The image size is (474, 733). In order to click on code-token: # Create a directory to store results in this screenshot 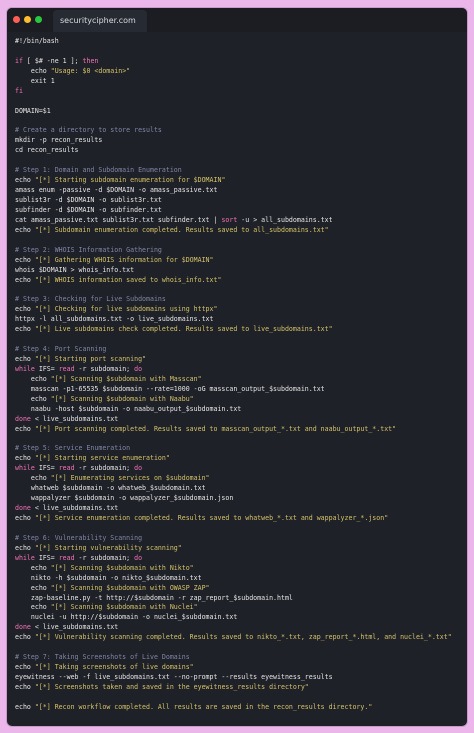, I will do `click(88, 130)`.